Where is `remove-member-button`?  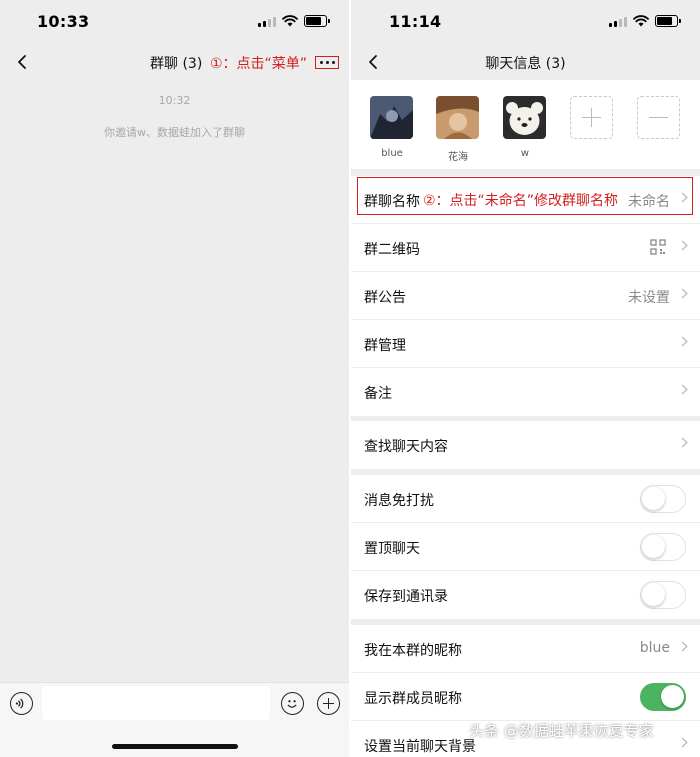
remove-member-button is located at coordinates (658, 117).